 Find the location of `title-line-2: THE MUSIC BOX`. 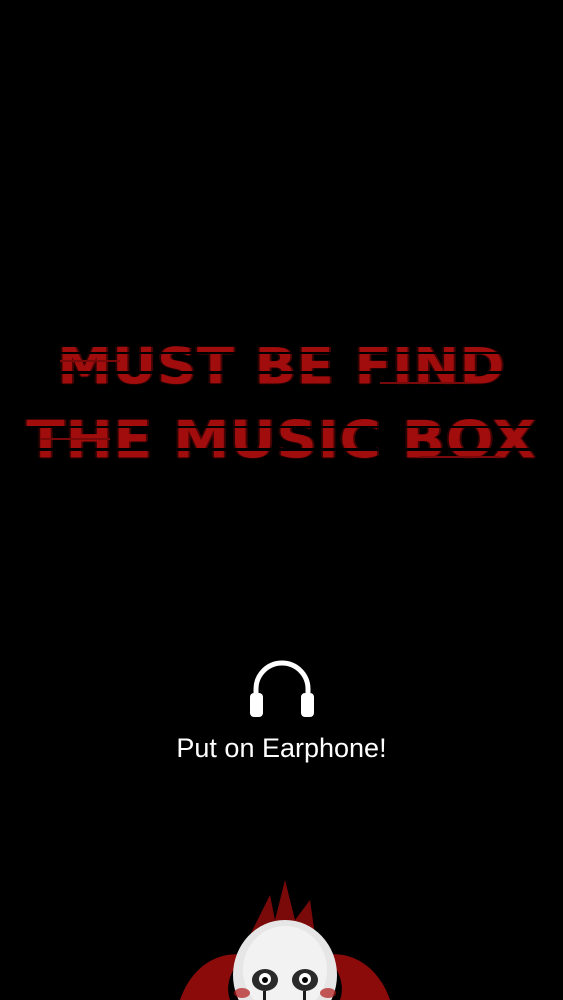

title-line-2: THE MUSIC BOX is located at coordinates (281, 440).